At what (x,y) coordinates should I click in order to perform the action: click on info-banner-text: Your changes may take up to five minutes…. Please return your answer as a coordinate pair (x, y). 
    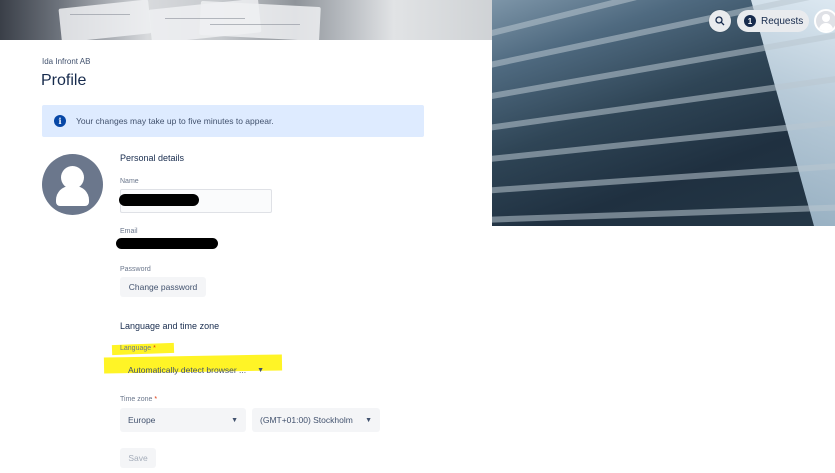
    Looking at the image, I should click on (175, 121).